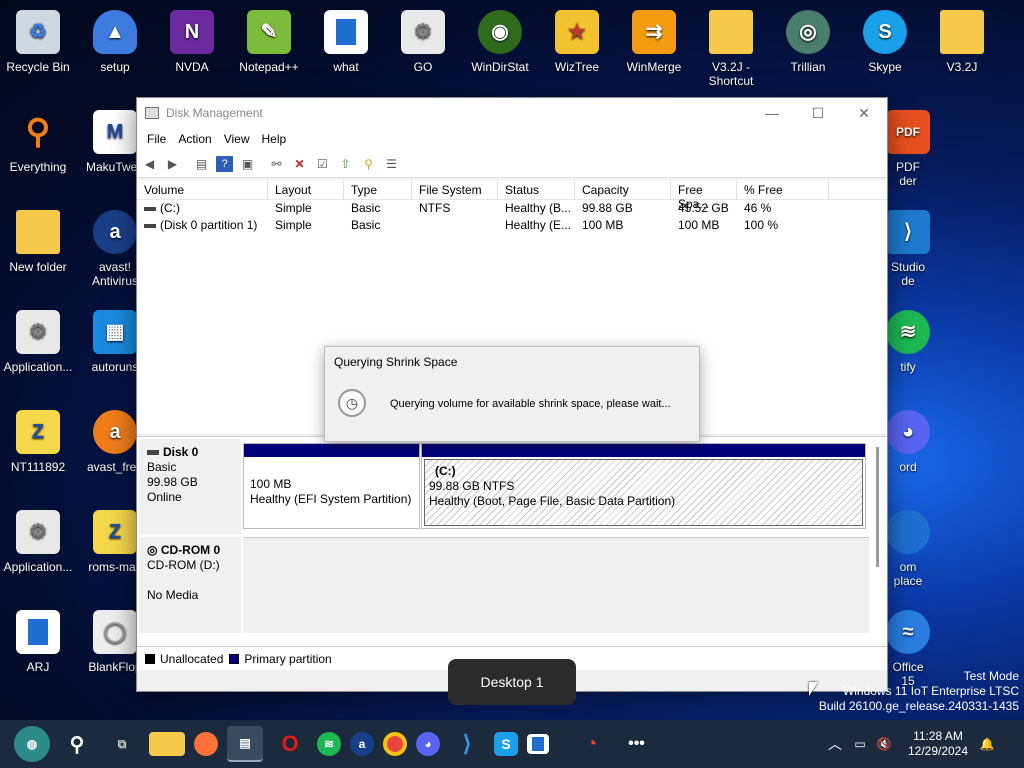 The image size is (1024, 768). Describe the element at coordinates (512, 139) in the screenshot. I see `menu-bar: File Action View Help` at that location.